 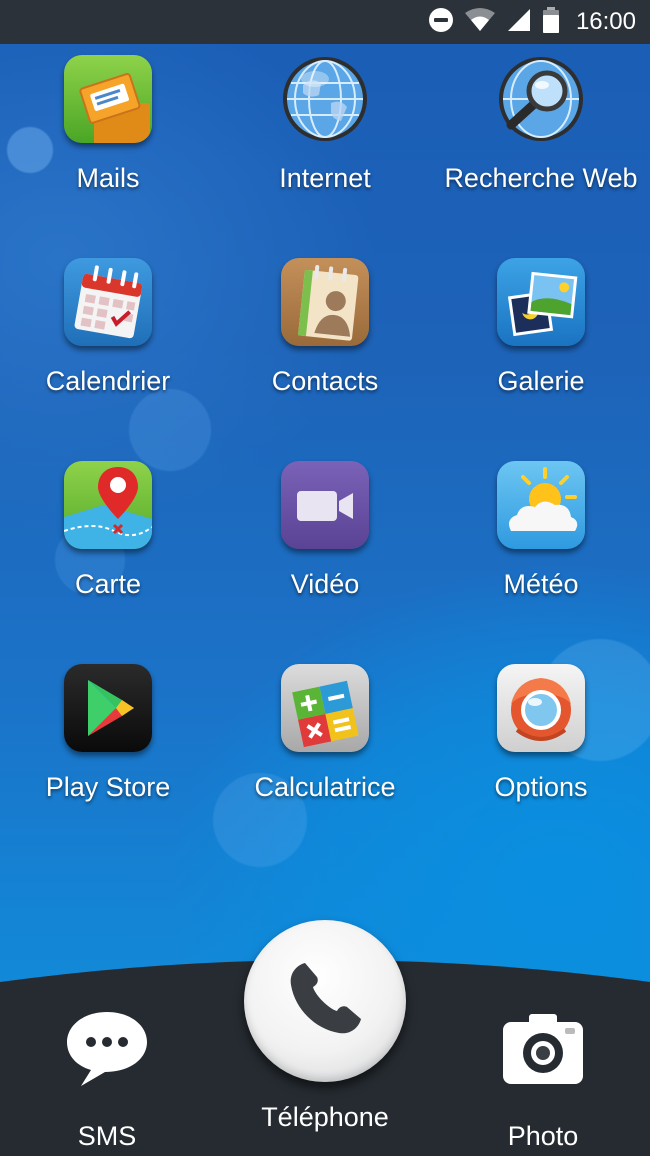 What do you see at coordinates (325, 178) in the screenshot?
I see `app-label: Internet` at bounding box center [325, 178].